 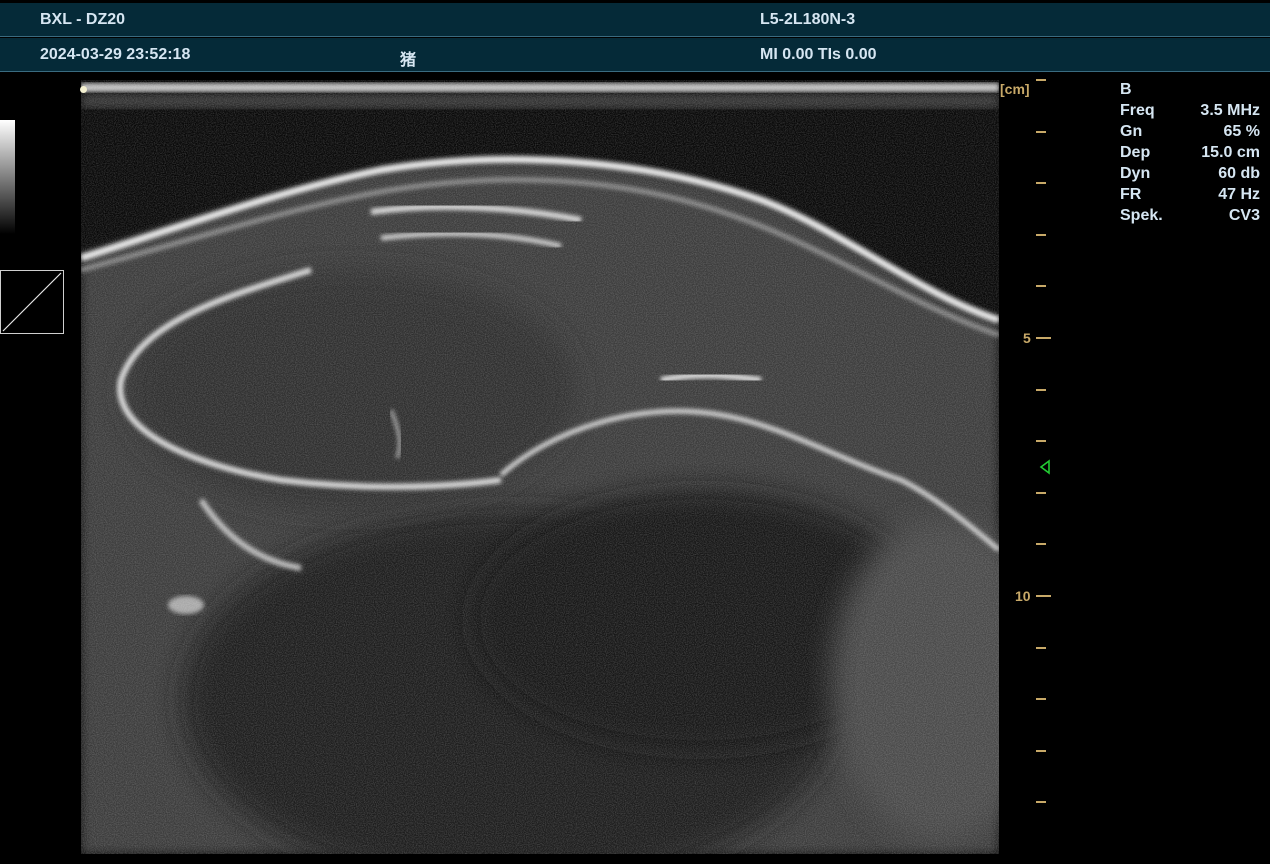 What do you see at coordinates (1190, 112) in the screenshot?
I see `param-row-freq: Freq 3.5 MHz` at bounding box center [1190, 112].